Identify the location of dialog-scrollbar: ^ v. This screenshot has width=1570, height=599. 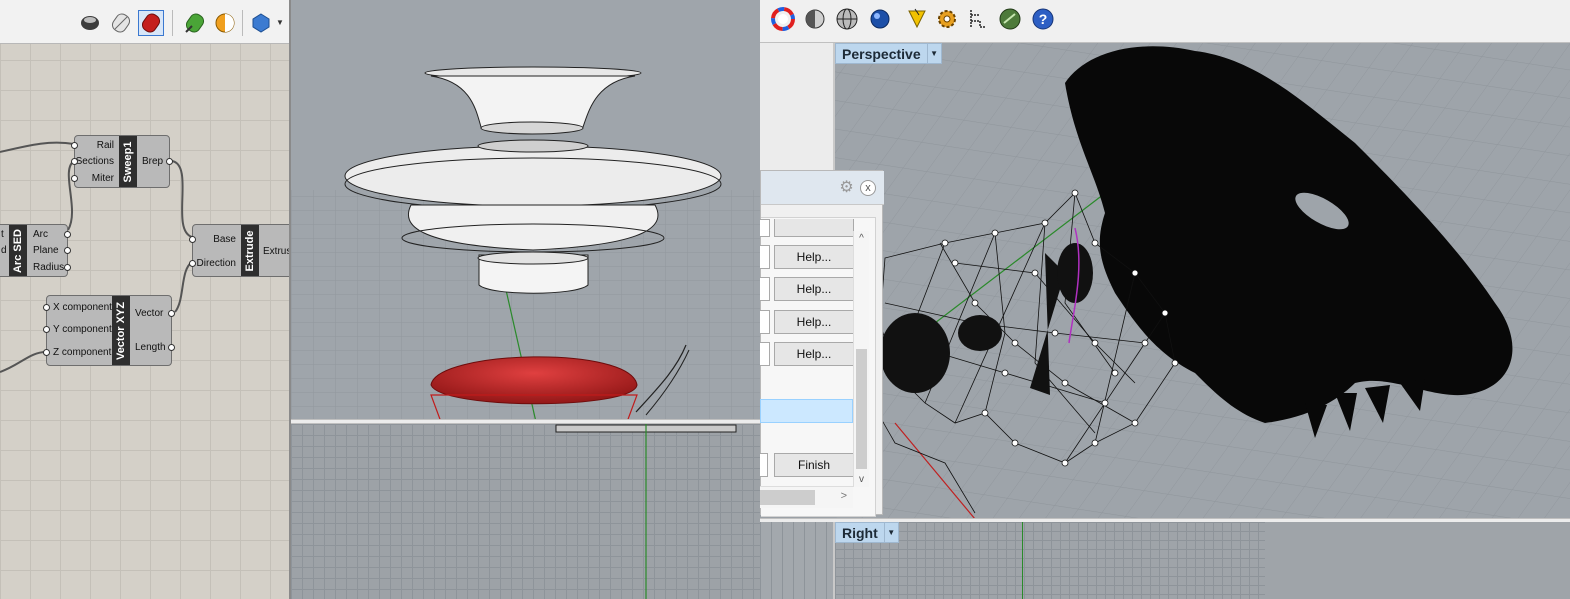
(861, 359).